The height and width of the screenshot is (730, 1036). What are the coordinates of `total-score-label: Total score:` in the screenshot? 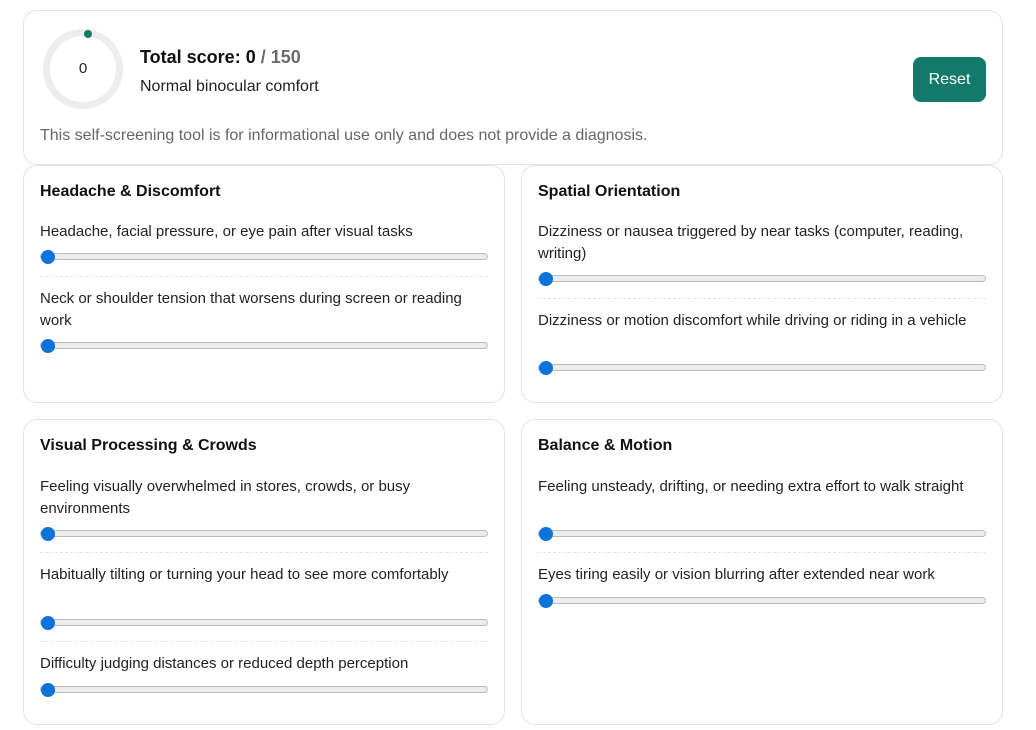 It's located at (190, 57).